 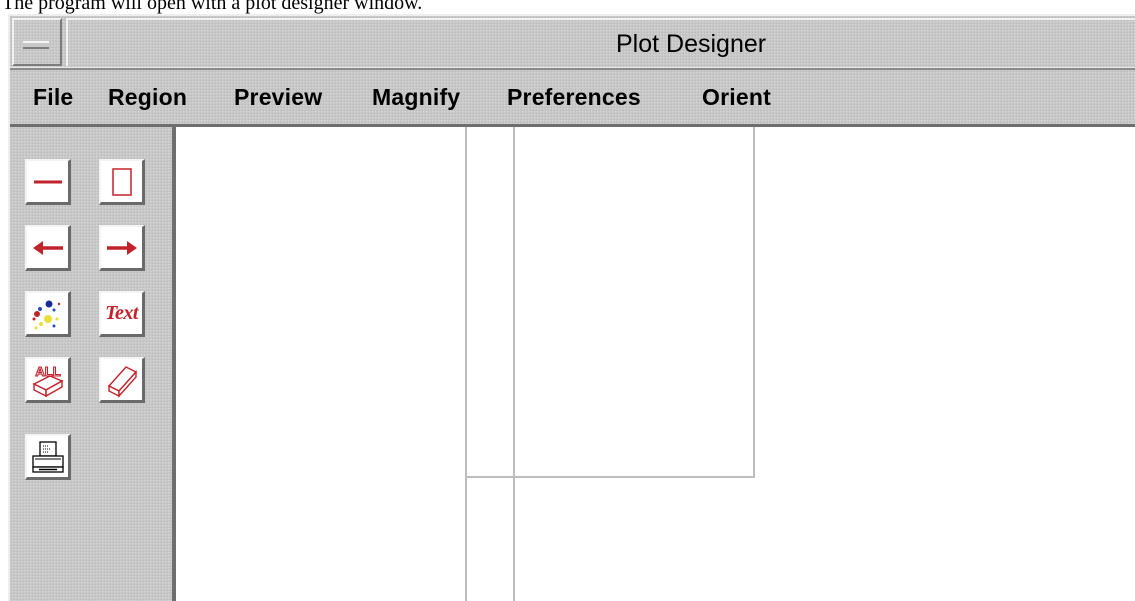 What do you see at coordinates (278, 97) in the screenshot?
I see `menu-preview: Preview` at bounding box center [278, 97].